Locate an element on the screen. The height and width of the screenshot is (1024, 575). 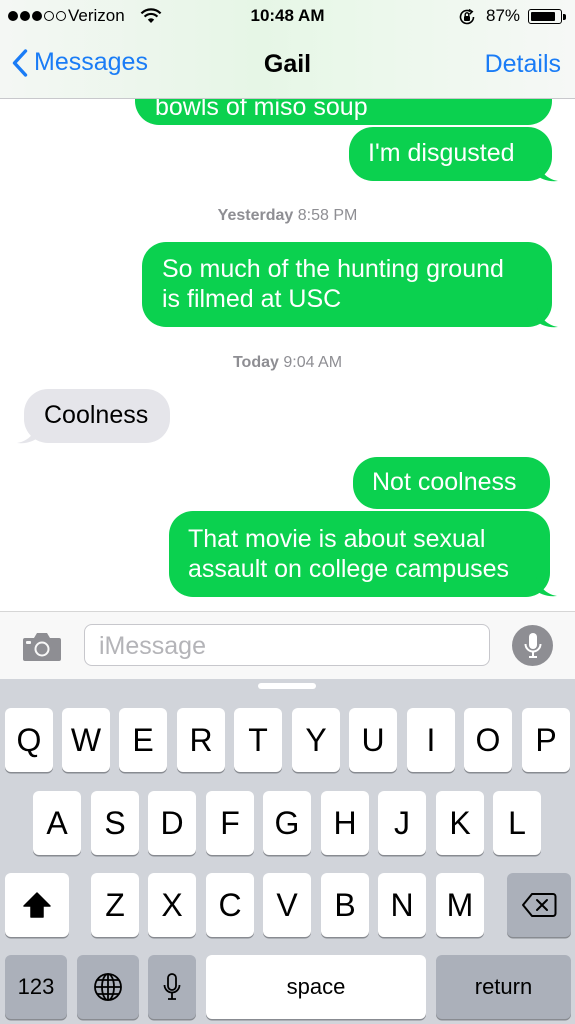
message-text: Not coolness is located at coordinates (444, 482).